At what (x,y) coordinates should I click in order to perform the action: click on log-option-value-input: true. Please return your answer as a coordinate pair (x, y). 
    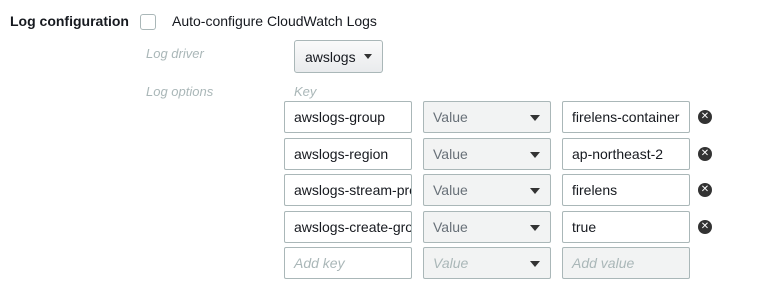
    Looking at the image, I should click on (626, 227).